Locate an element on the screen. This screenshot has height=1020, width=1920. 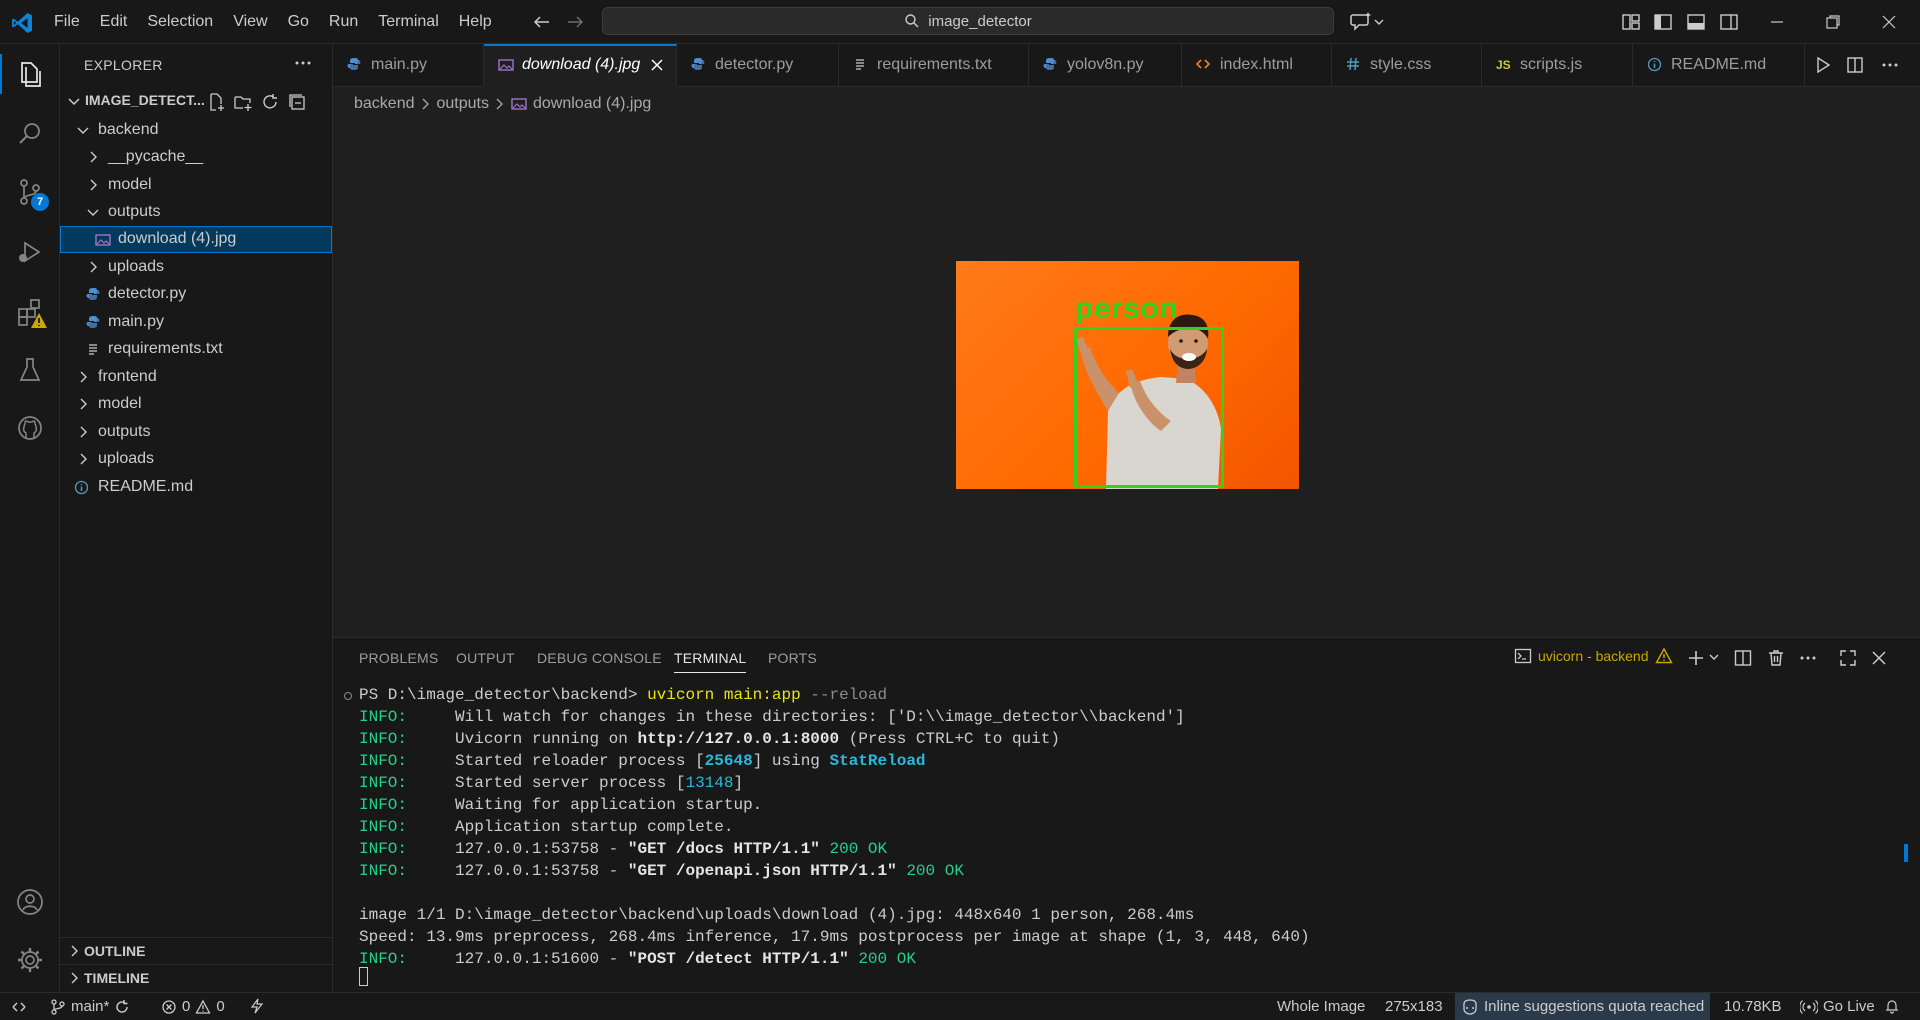
refresh-icon is located at coordinates (270, 102).